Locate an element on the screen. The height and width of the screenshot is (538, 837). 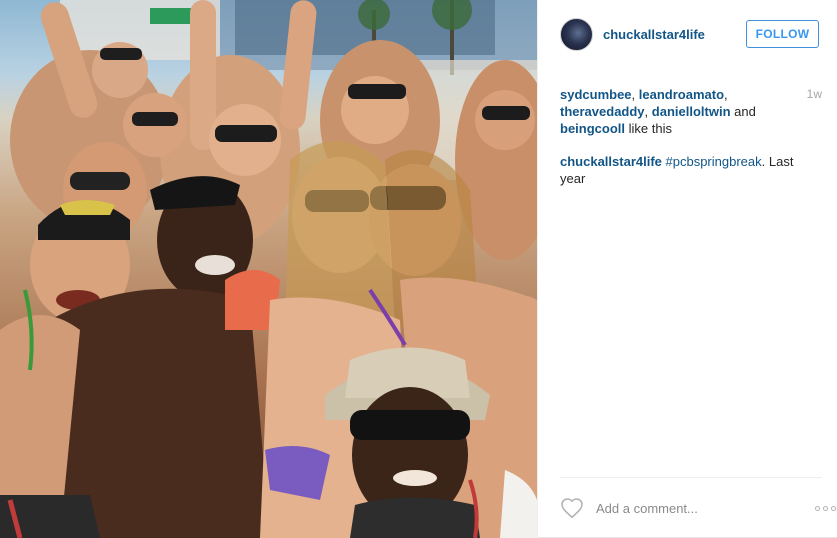
comment-bar is located at coordinates (698, 508).